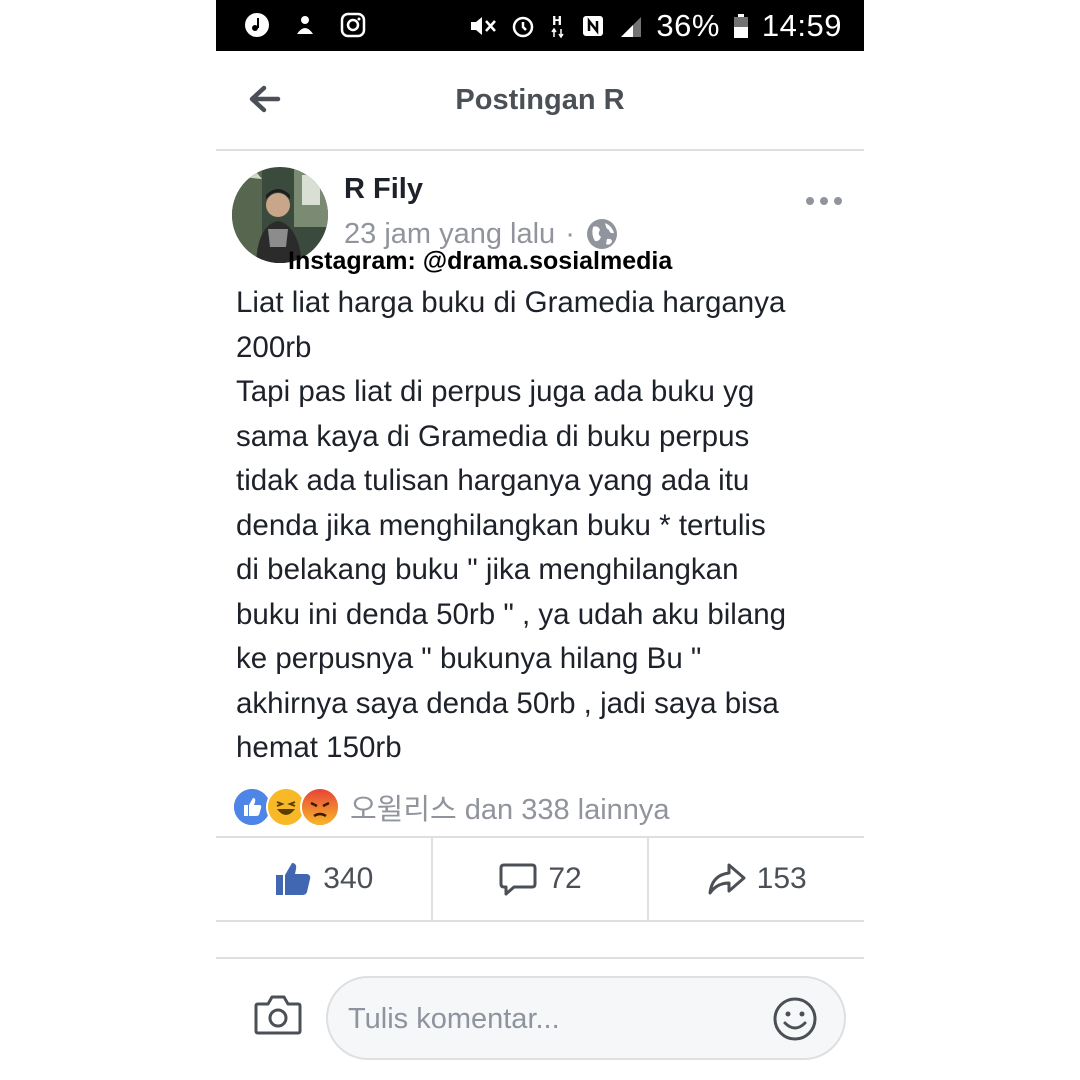  Describe the element at coordinates (274, 347) in the screenshot. I see `post-line: 200rb` at that location.